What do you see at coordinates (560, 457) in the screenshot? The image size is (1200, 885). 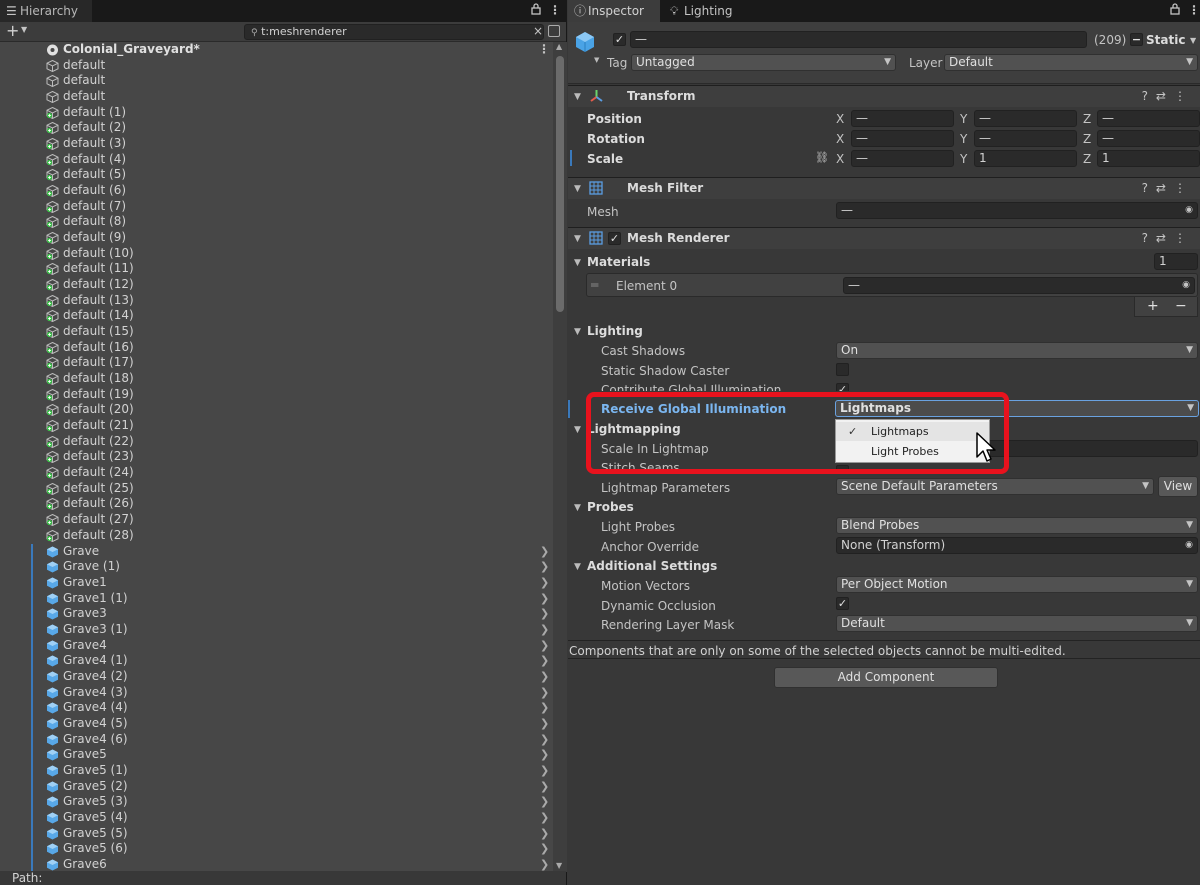 I see `hierarchy-scrollbar: ▲ ▼` at bounding box center [560, 457].